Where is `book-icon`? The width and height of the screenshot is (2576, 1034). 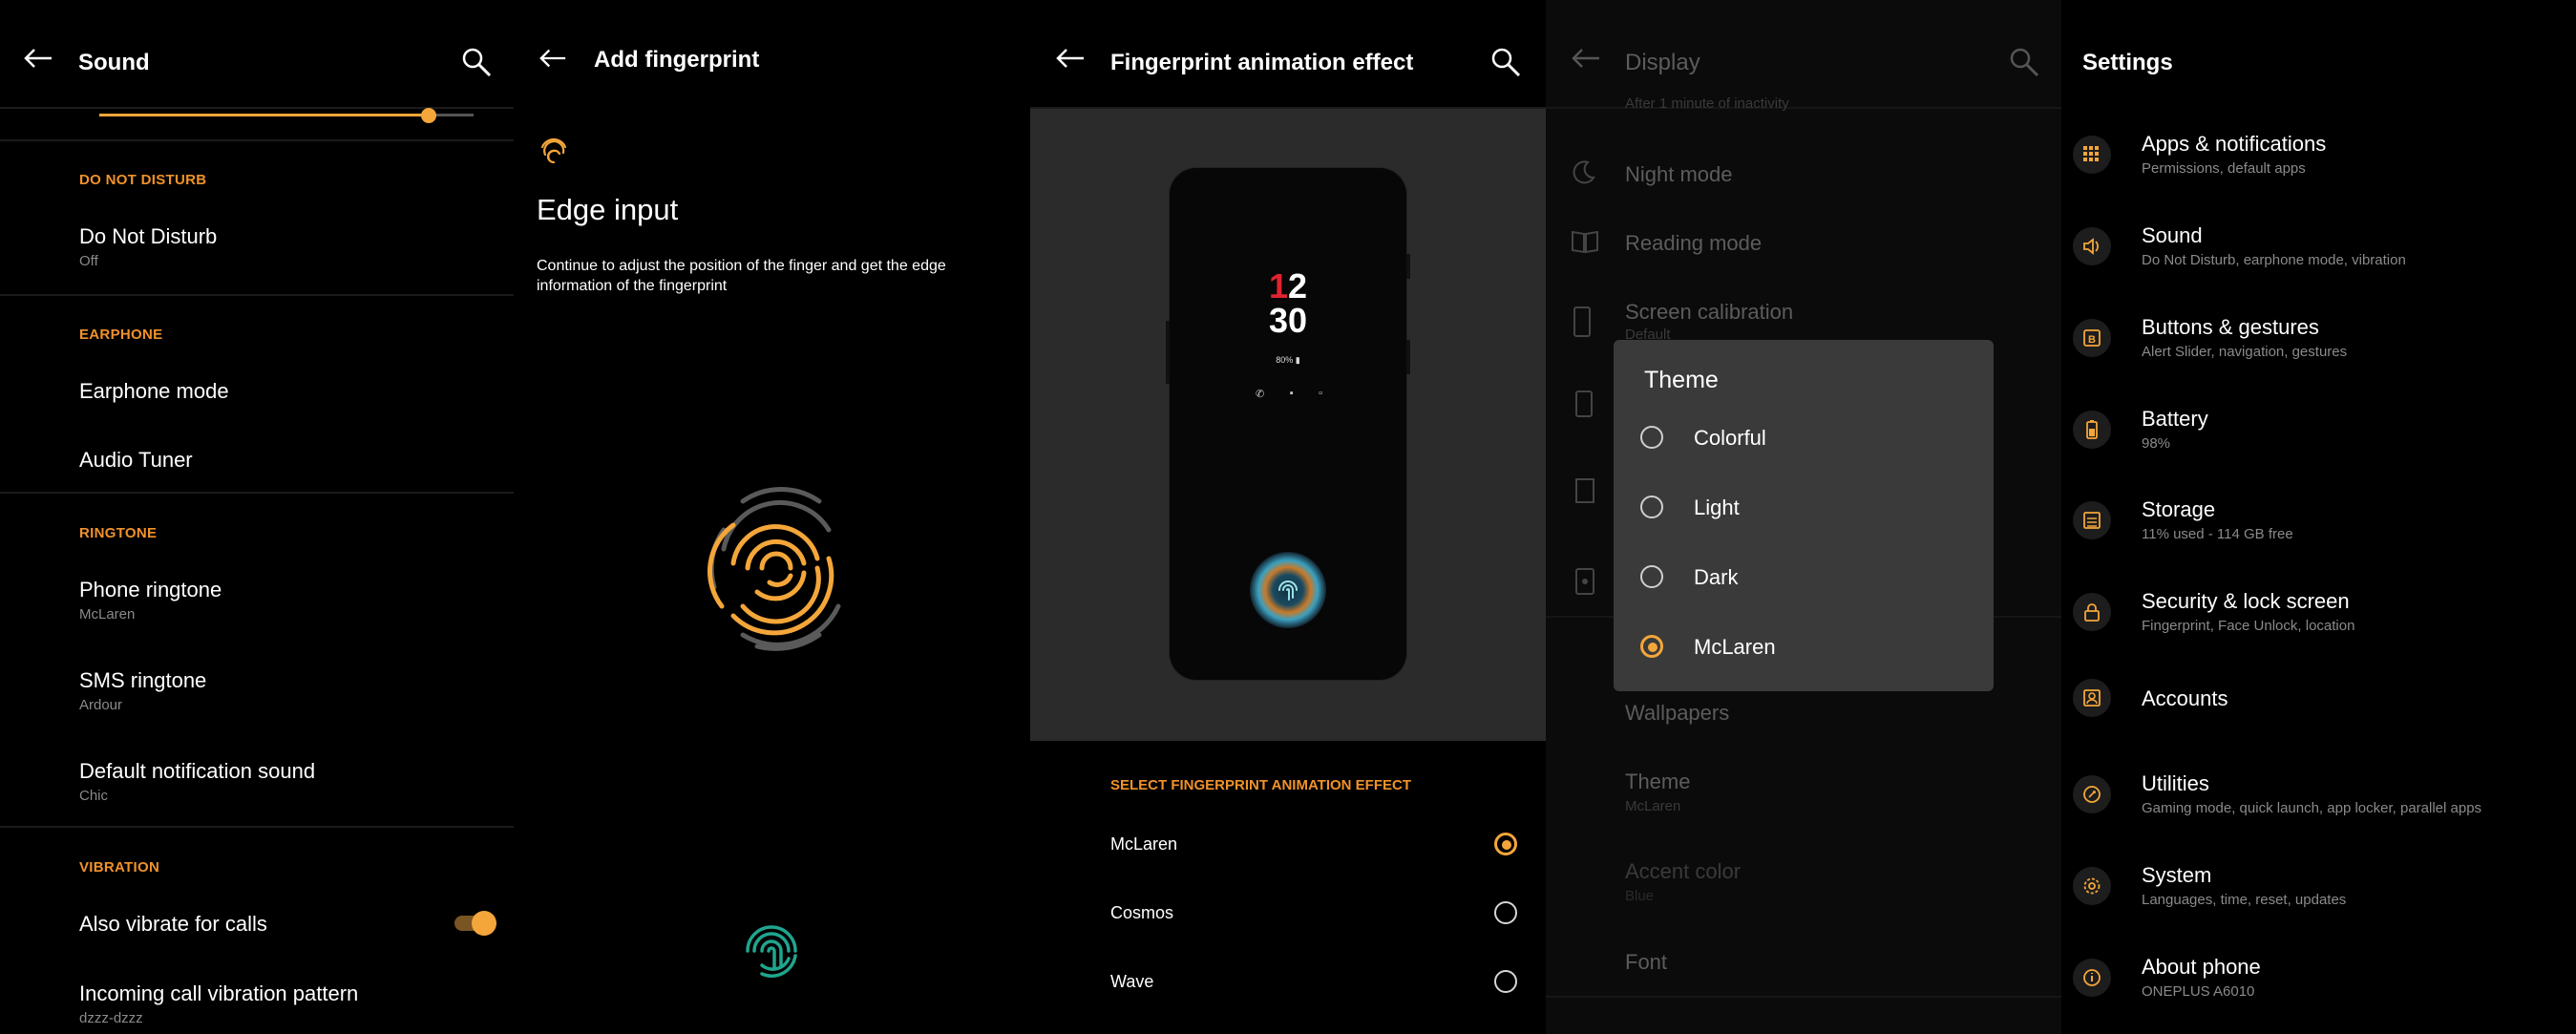
book-icon is located at coordinates (1585, 242).